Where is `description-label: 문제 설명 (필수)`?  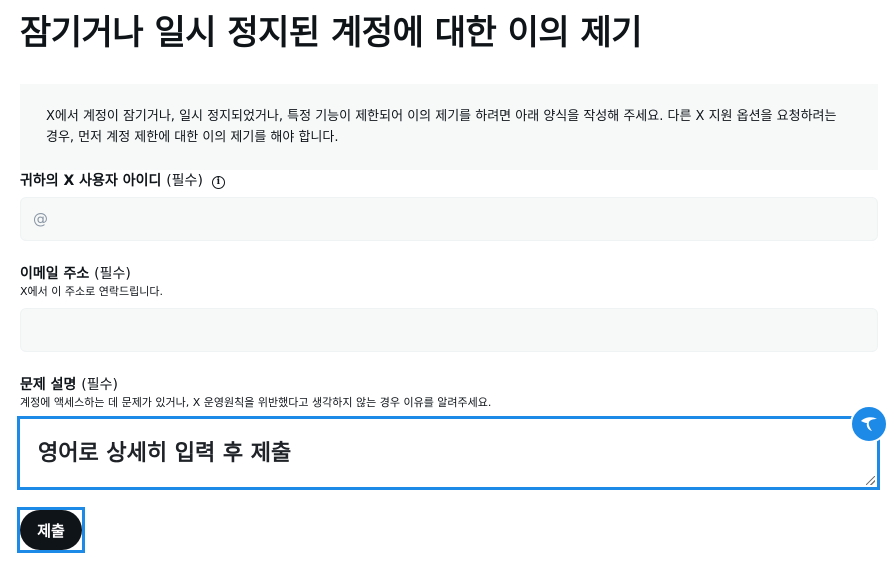
description-label: 문제 설명 (필수) is located at coordinates (69, 385).